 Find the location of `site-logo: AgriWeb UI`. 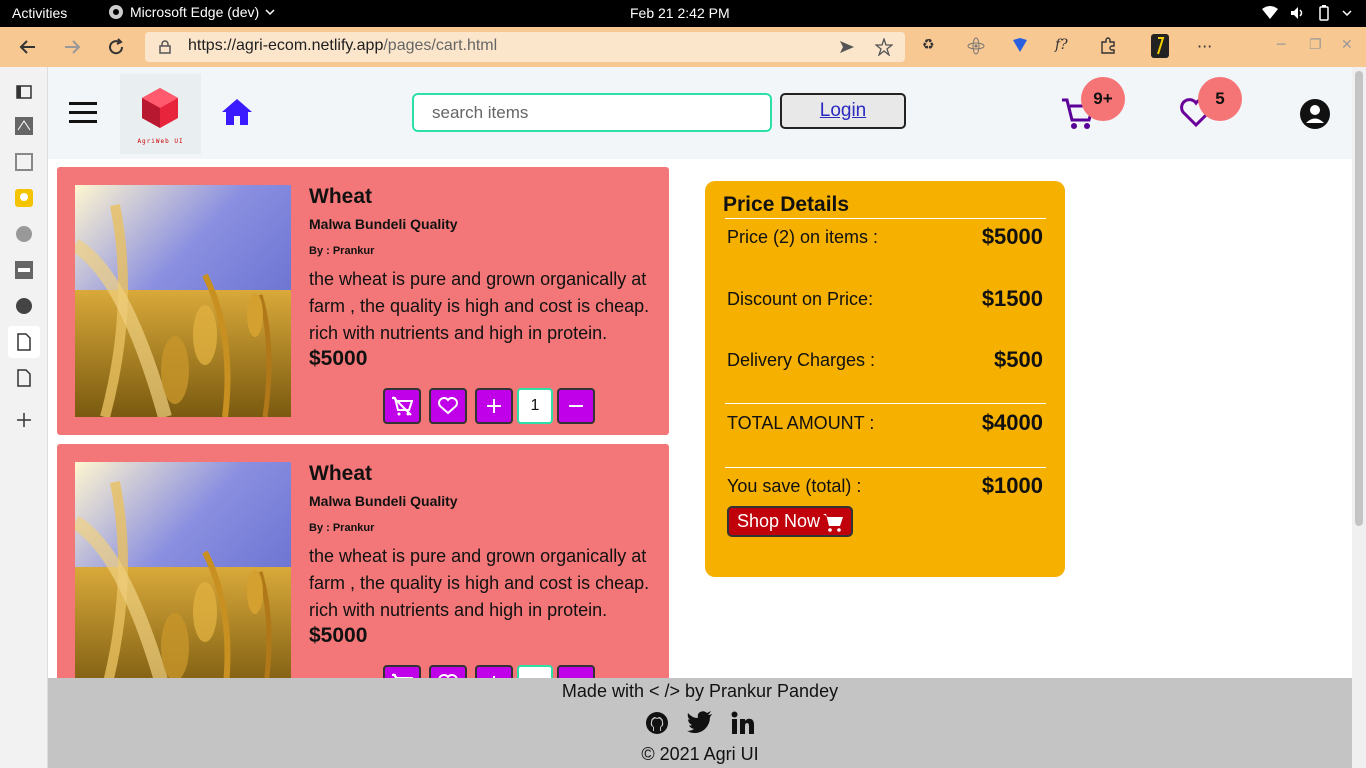

site-logo: AgriWeb UI is located at coordinates (160, 114).